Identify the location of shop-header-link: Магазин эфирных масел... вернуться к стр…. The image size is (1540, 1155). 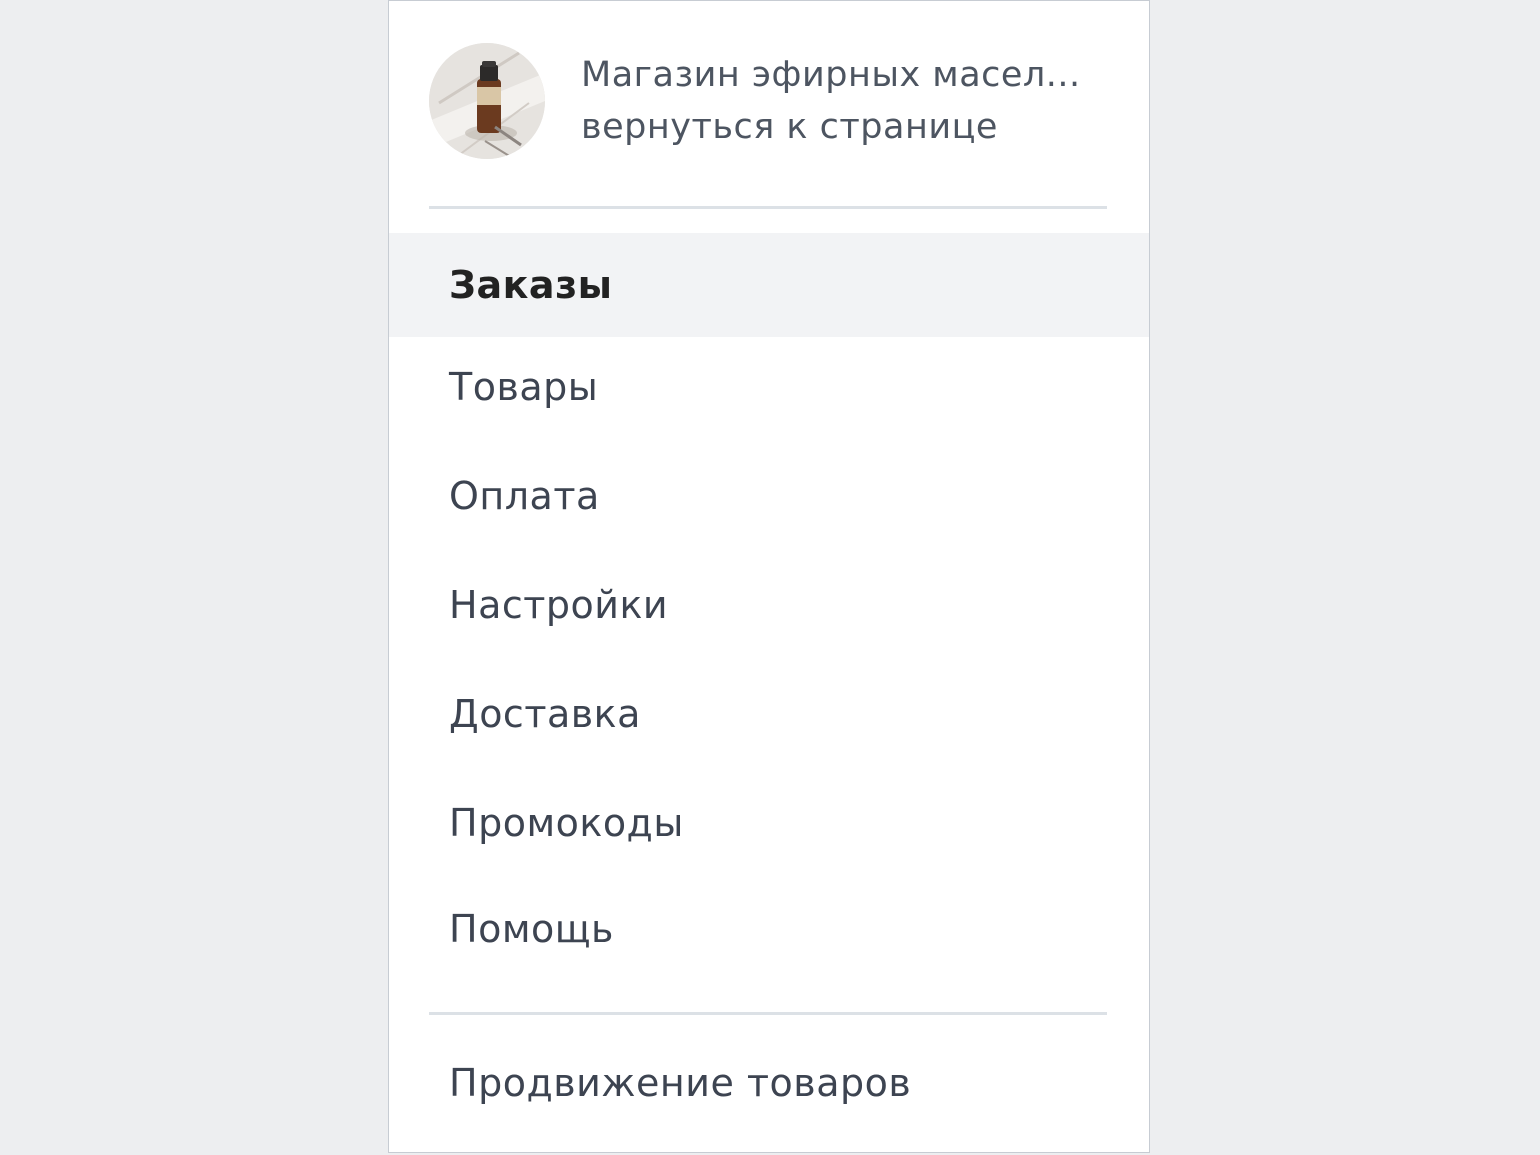
(769, 101).